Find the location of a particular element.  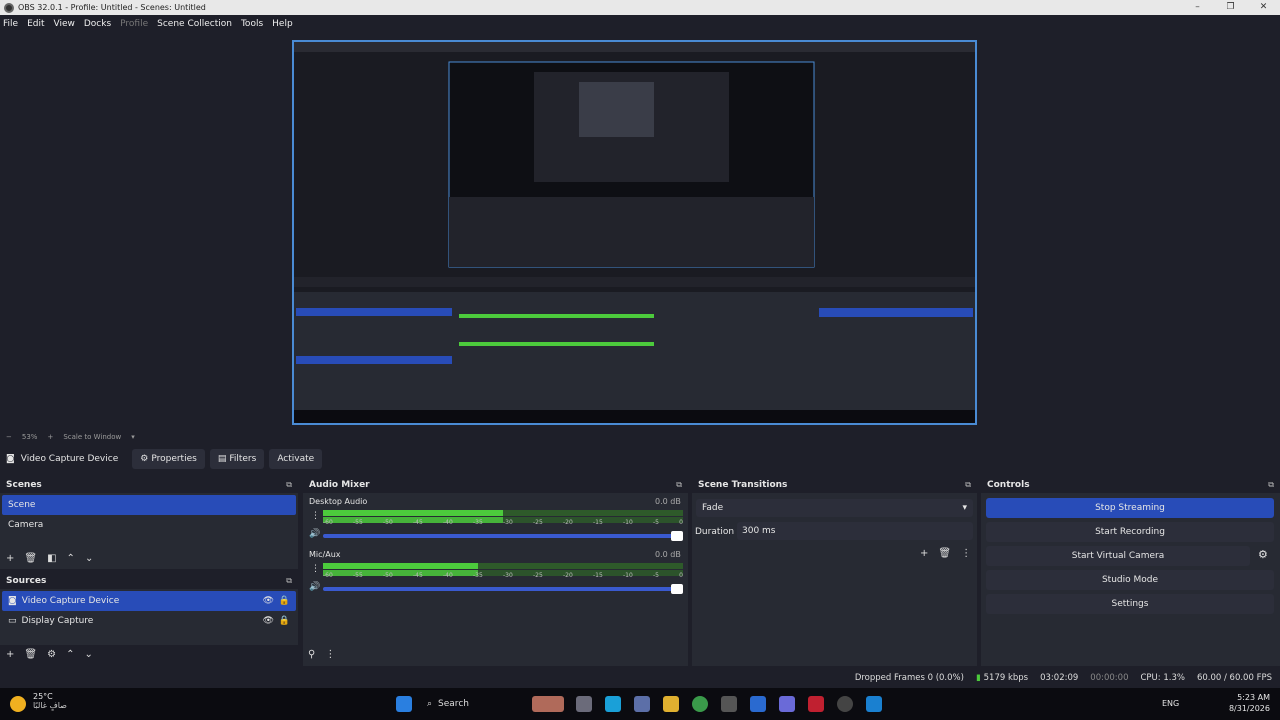

source-item-video-capture: ◙ Video Capture Device 👁 🔒 is located at coordinates (149, 601).